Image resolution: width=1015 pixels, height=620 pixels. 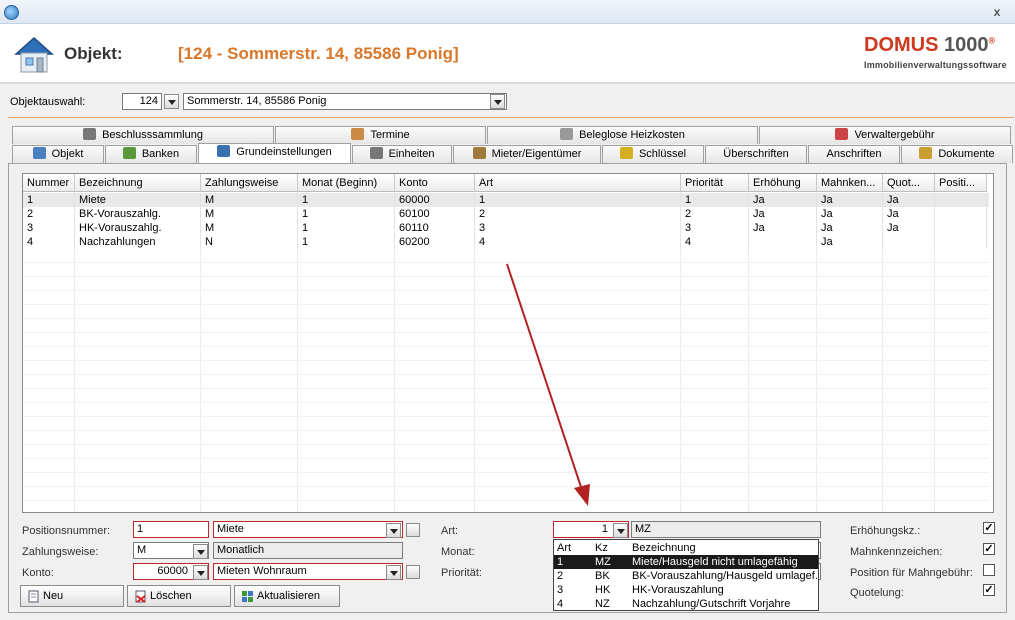 I want to click on tab-label: Einheiten, so click(x=411, y=154).